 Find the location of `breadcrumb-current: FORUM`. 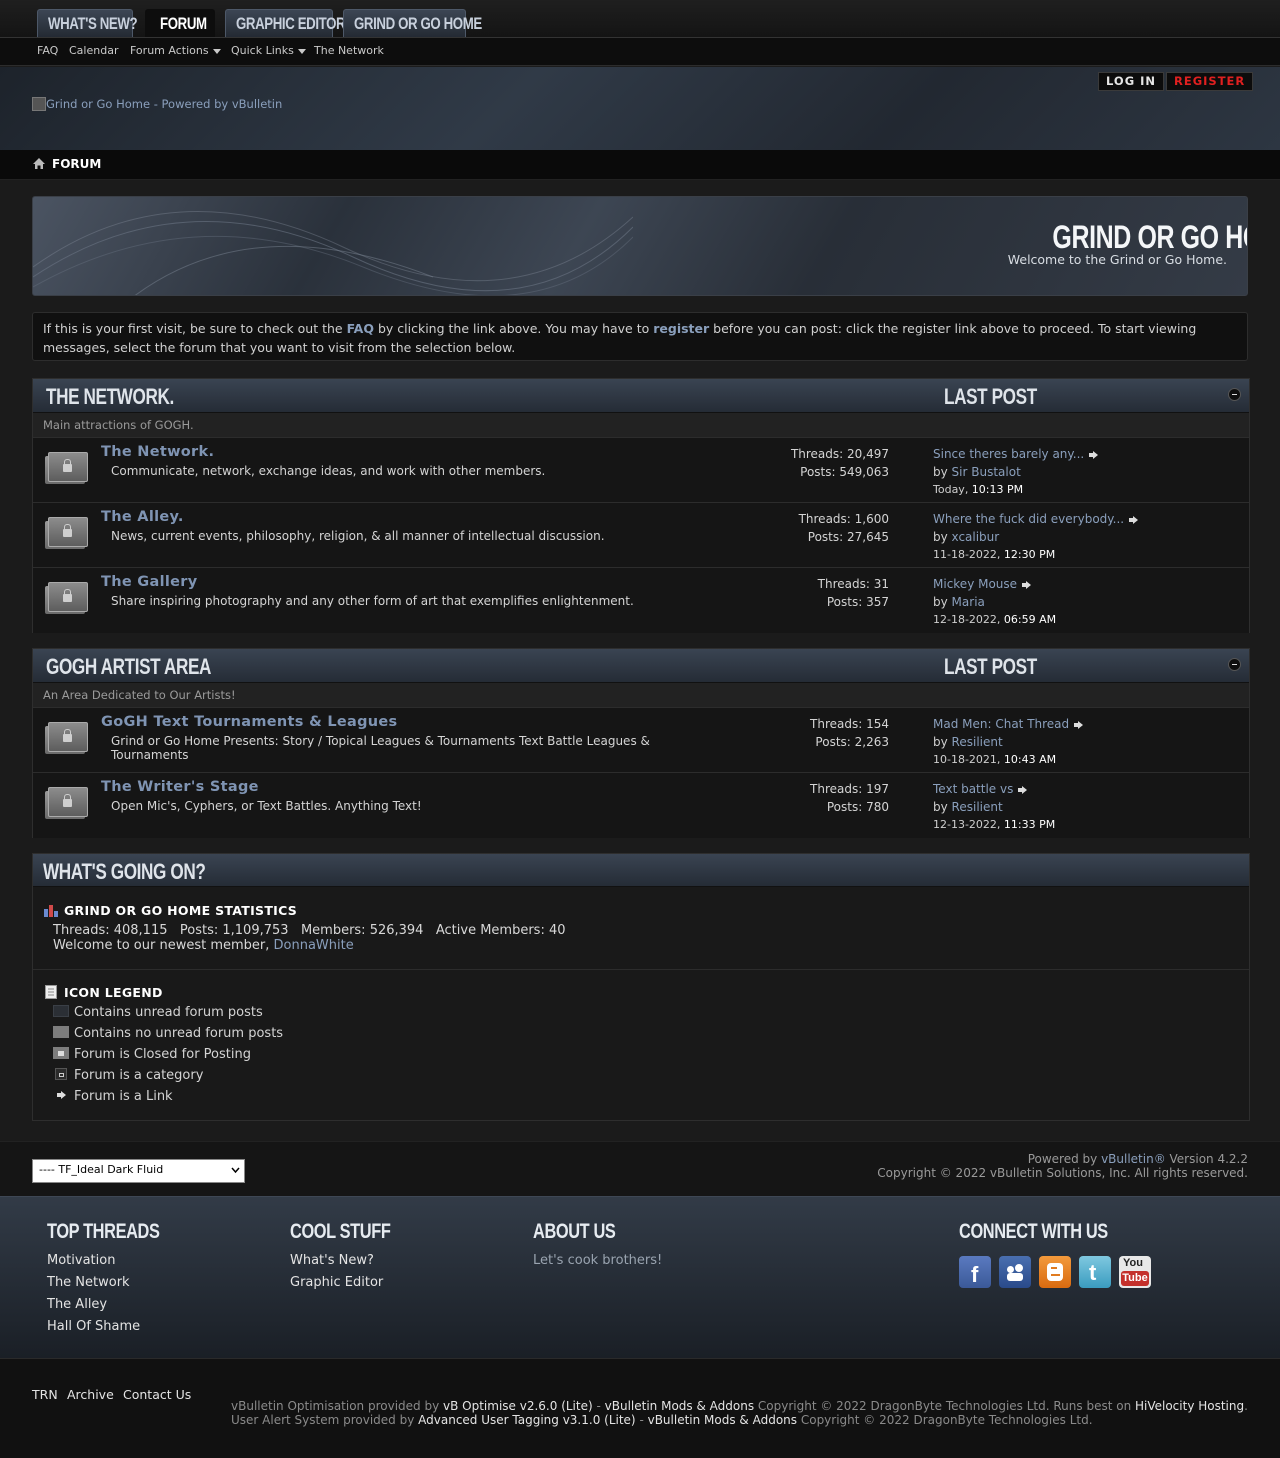

breadcrumb-current: FORUM is located at coordinates (77, 164).